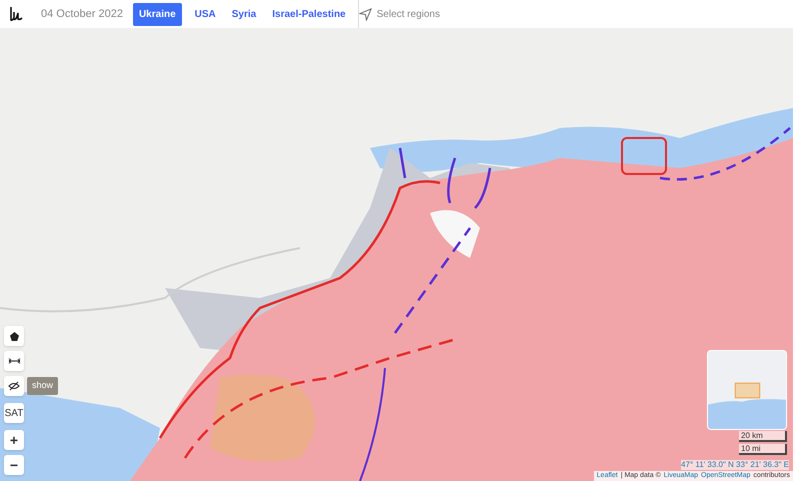 The height and width of the screenshot is (481, 800). Describe the element at coordinates (735, 465) in the screenshot. I see `coordinates-label: 47° 11' 33.0" N 33° 21' 36.3" E` at that location.